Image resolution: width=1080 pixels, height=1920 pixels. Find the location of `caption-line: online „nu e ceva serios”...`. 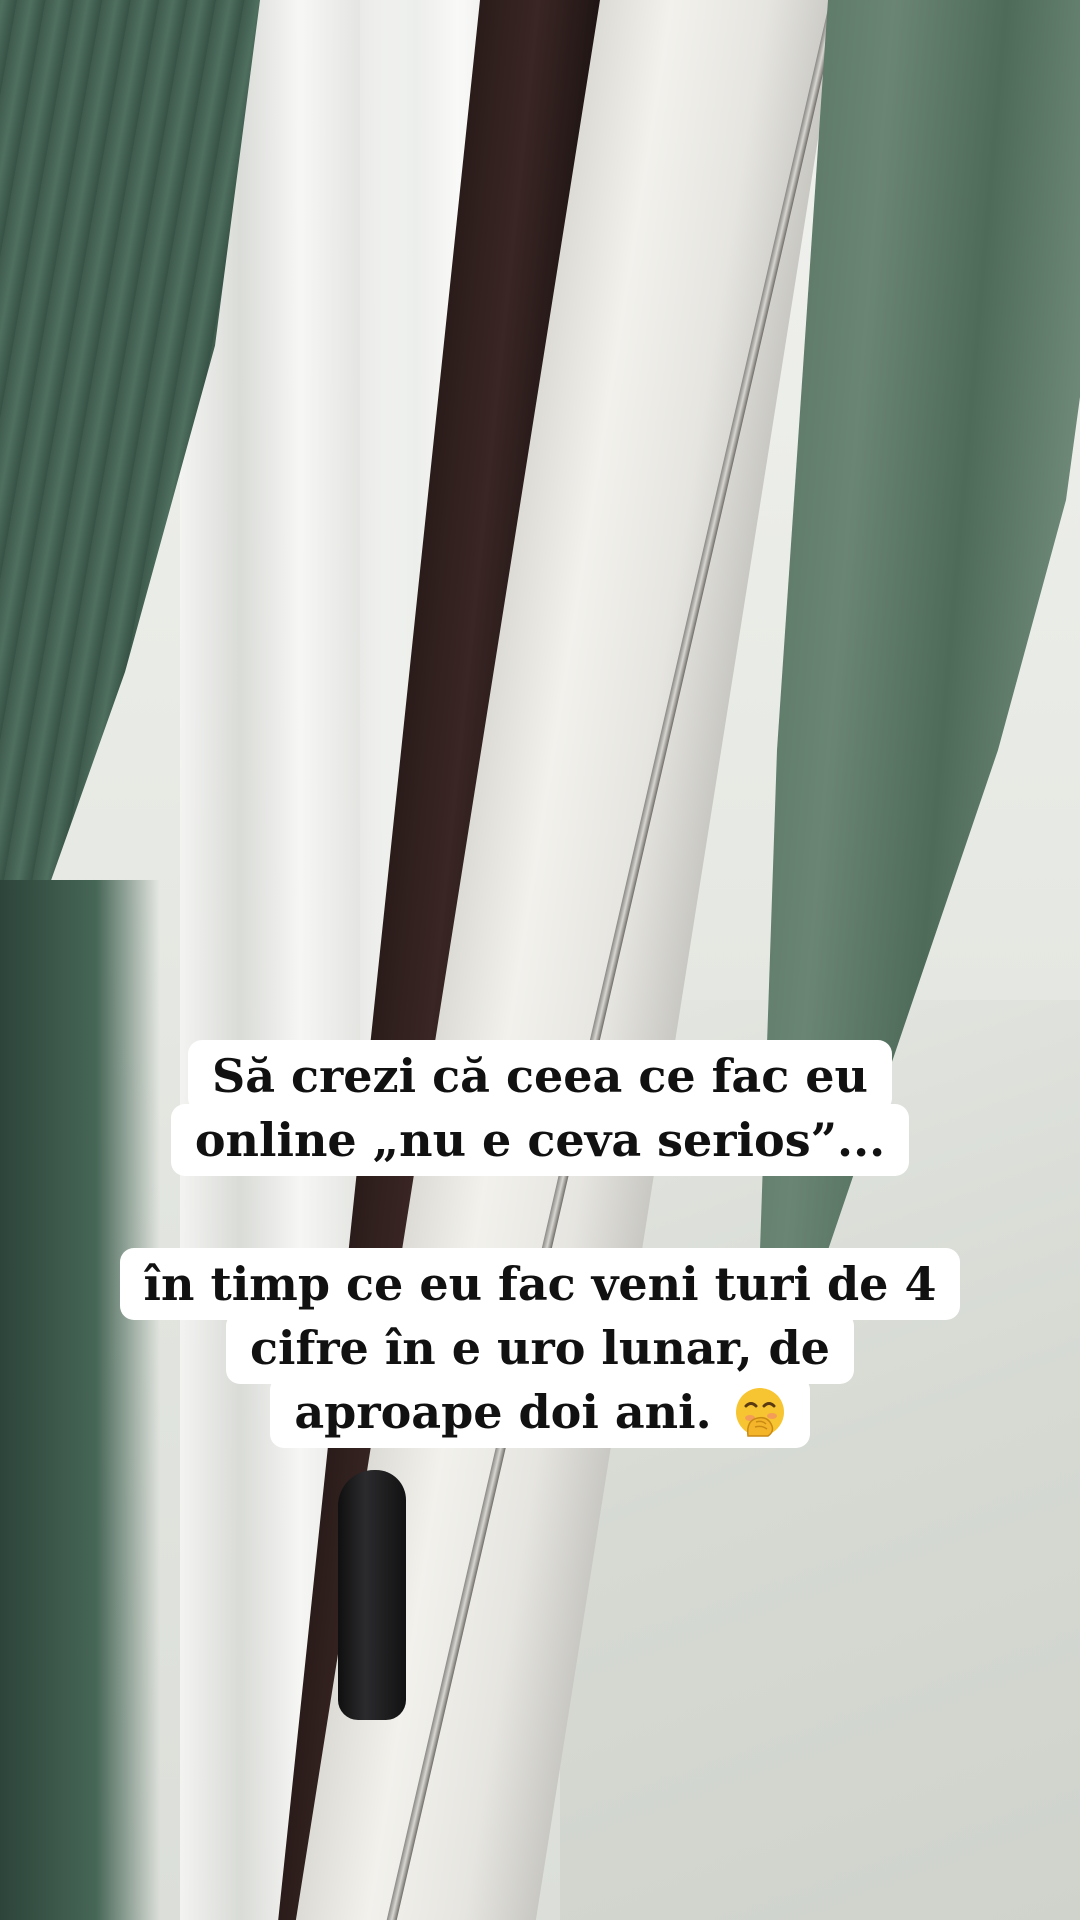

caption-line: online „nu e ceva serios”... is located at coordinates (540, 1140).